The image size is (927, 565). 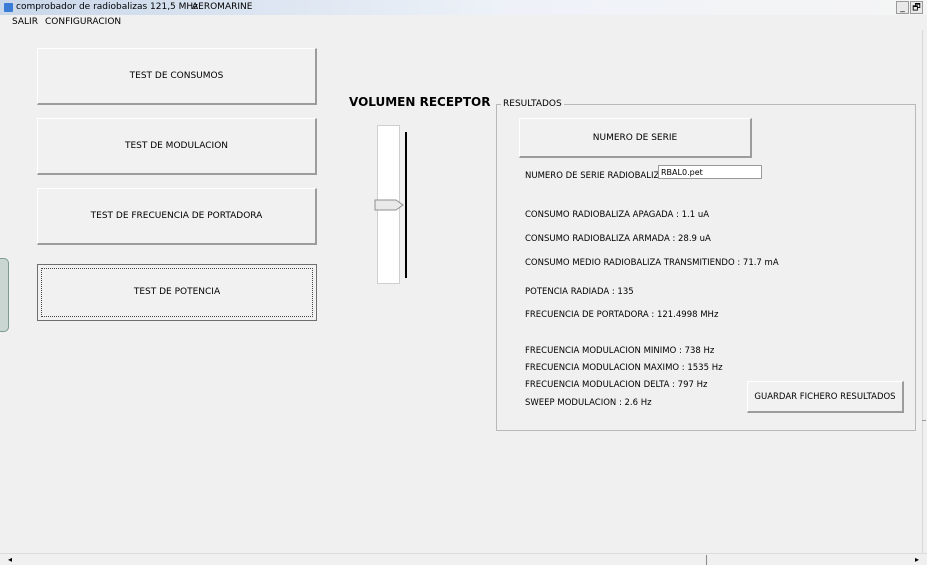 I want to click on menu-bar: SALIR CONFIGURACION, so click(x=463, y=22).